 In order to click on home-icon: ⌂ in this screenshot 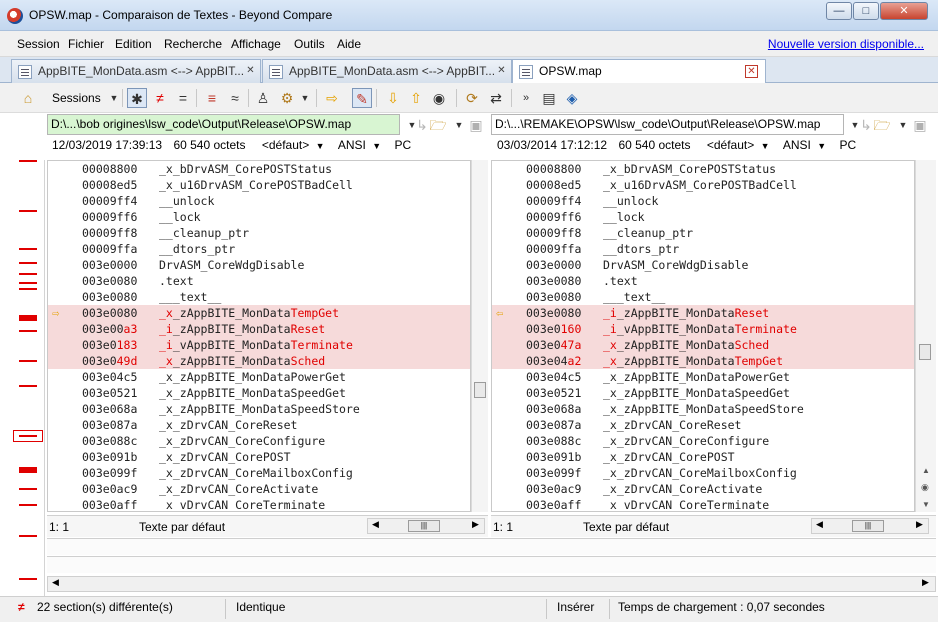, I will do `click(28, 98)`.